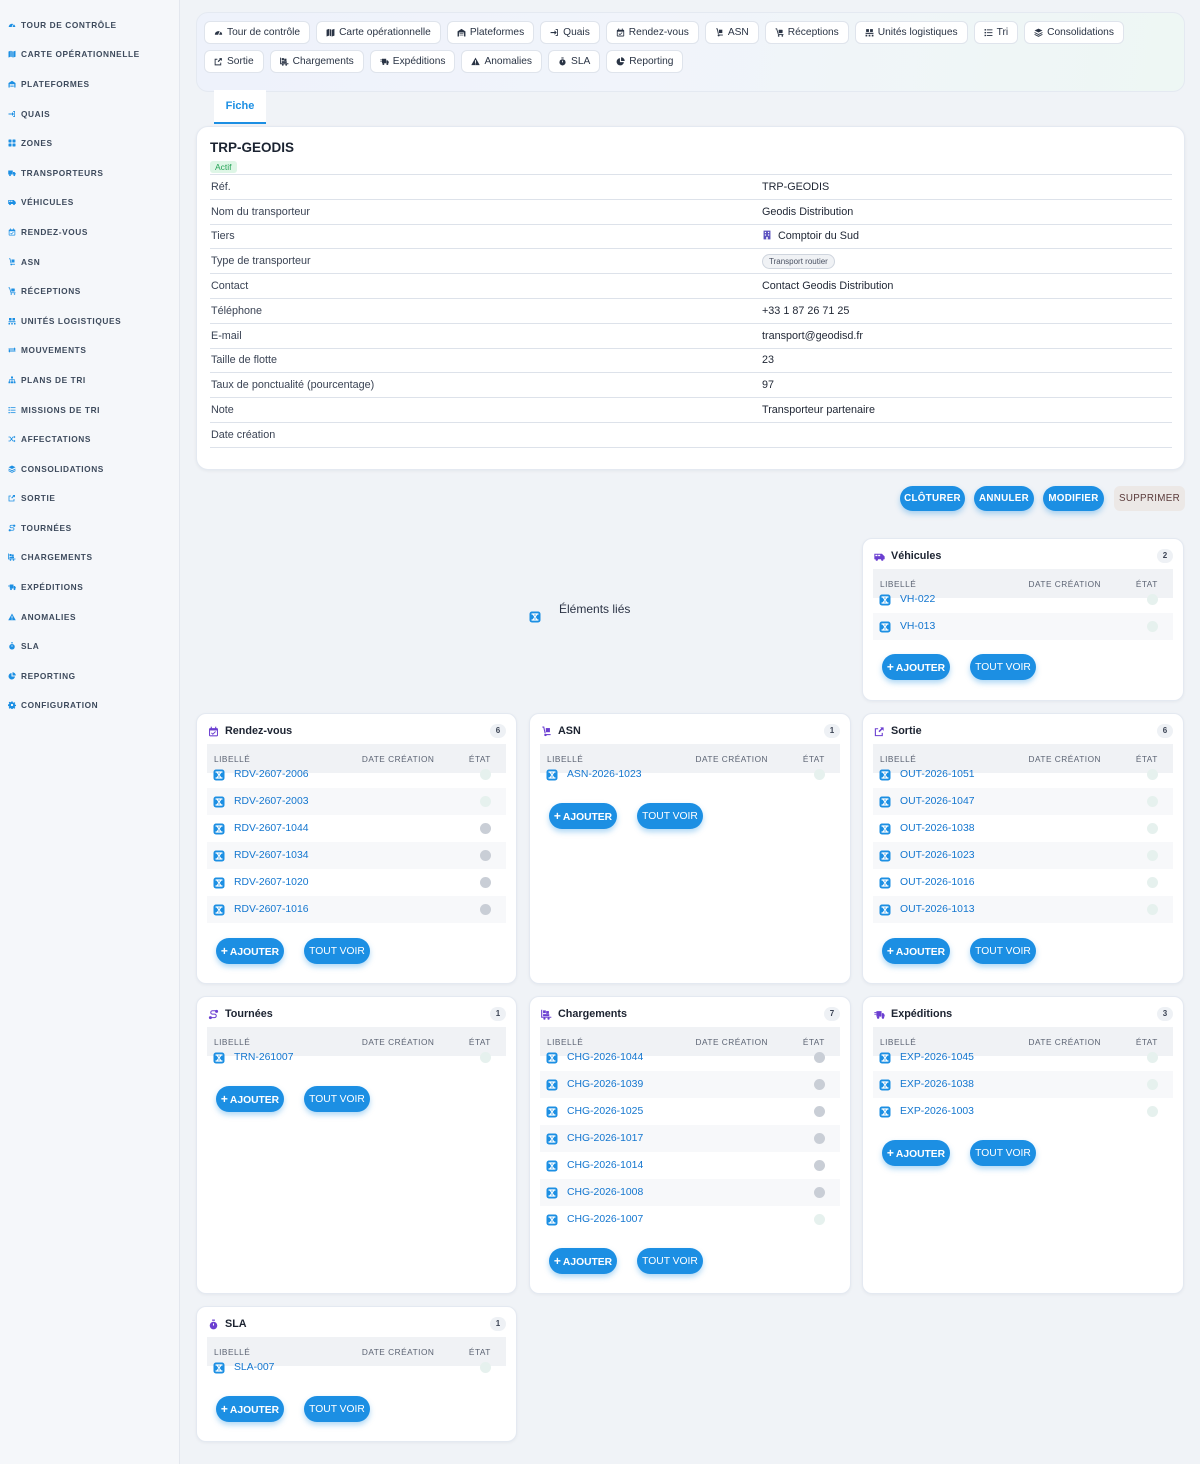 This screenshot has height=1464, width=1200. What do you see at coordinates (1023, 882) in the screenshot?
I see `table-row: OUT-2026-1016` at bounding box center [1023, 882].